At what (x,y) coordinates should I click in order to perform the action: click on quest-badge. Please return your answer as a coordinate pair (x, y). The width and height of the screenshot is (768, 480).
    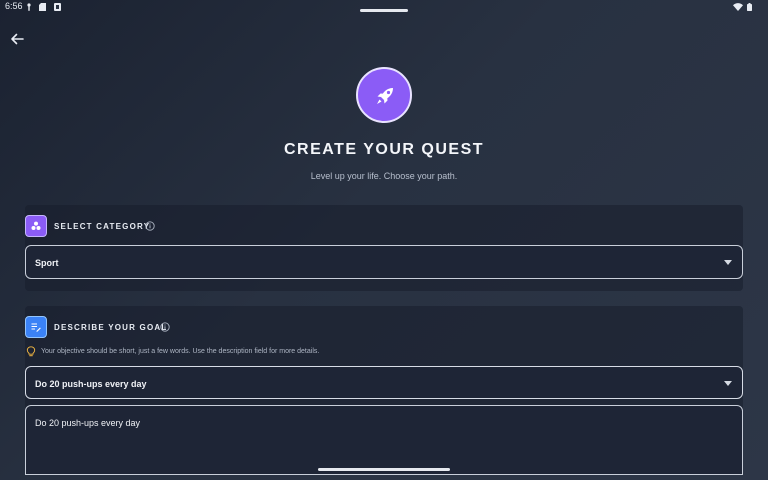
    Looking at the image, I should click on (384, 95).